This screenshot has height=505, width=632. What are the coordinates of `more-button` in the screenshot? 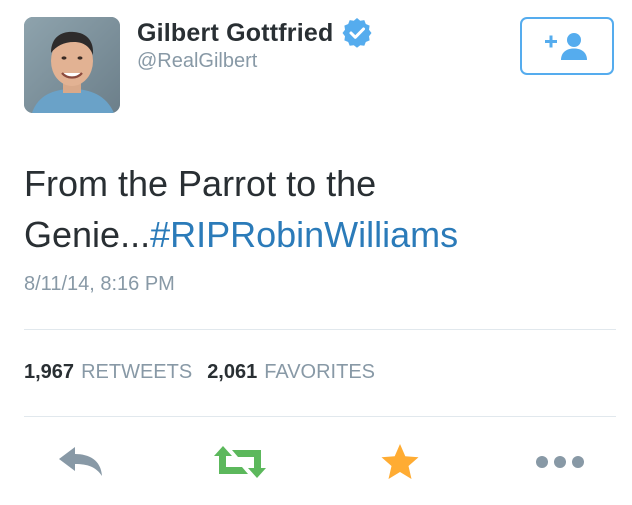 It's located at (560, 462).